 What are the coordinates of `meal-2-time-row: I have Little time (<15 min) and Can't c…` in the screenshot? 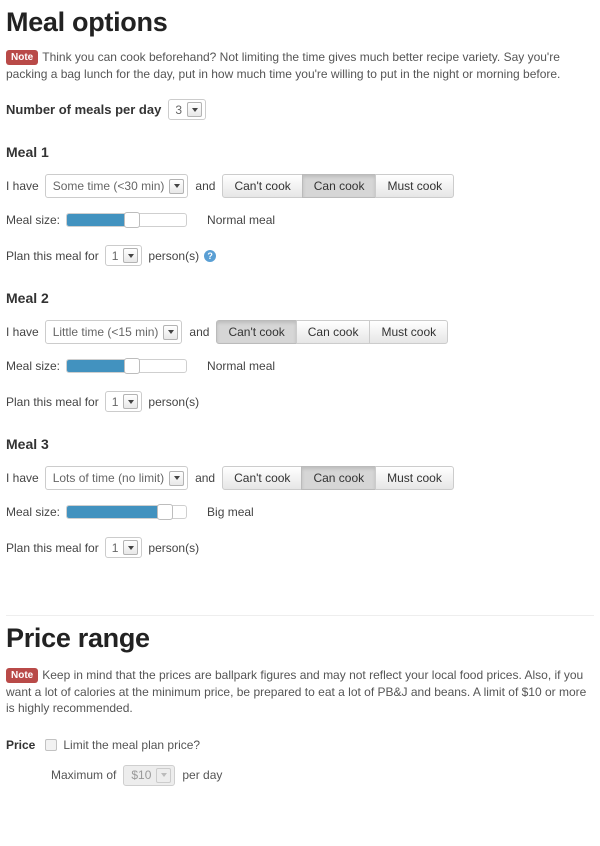 It's located at (300, 332).